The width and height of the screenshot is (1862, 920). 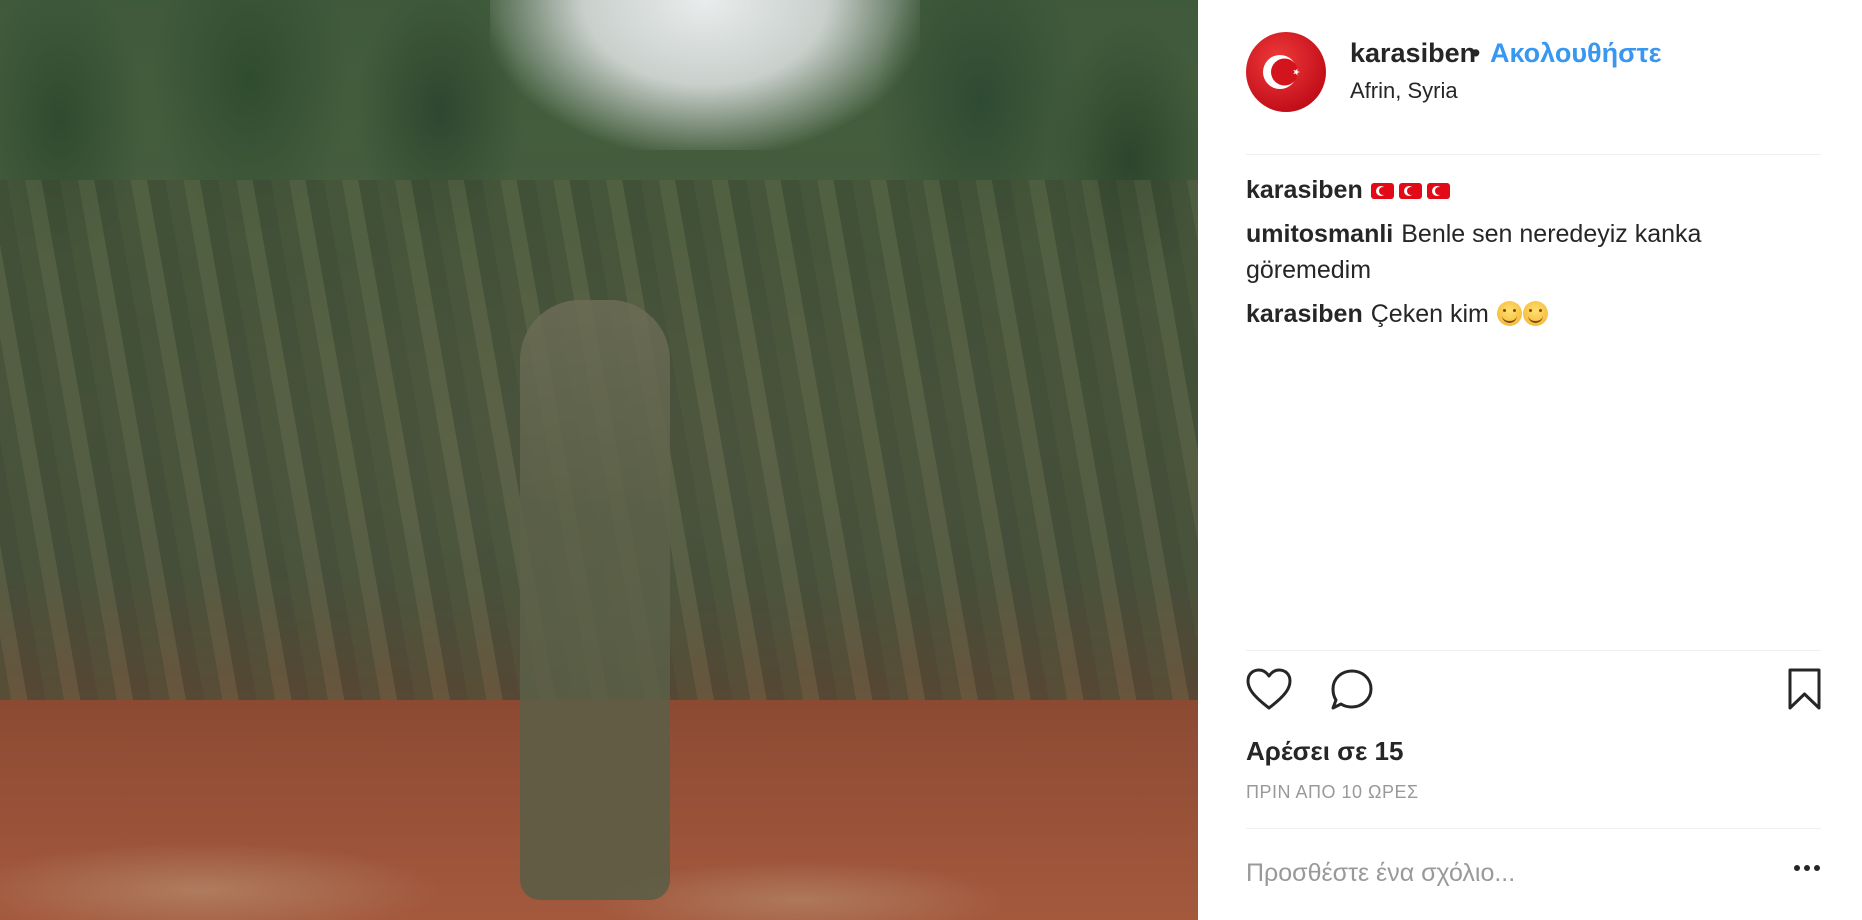 I want to click on post-actions, so click(x=1533, y=690).